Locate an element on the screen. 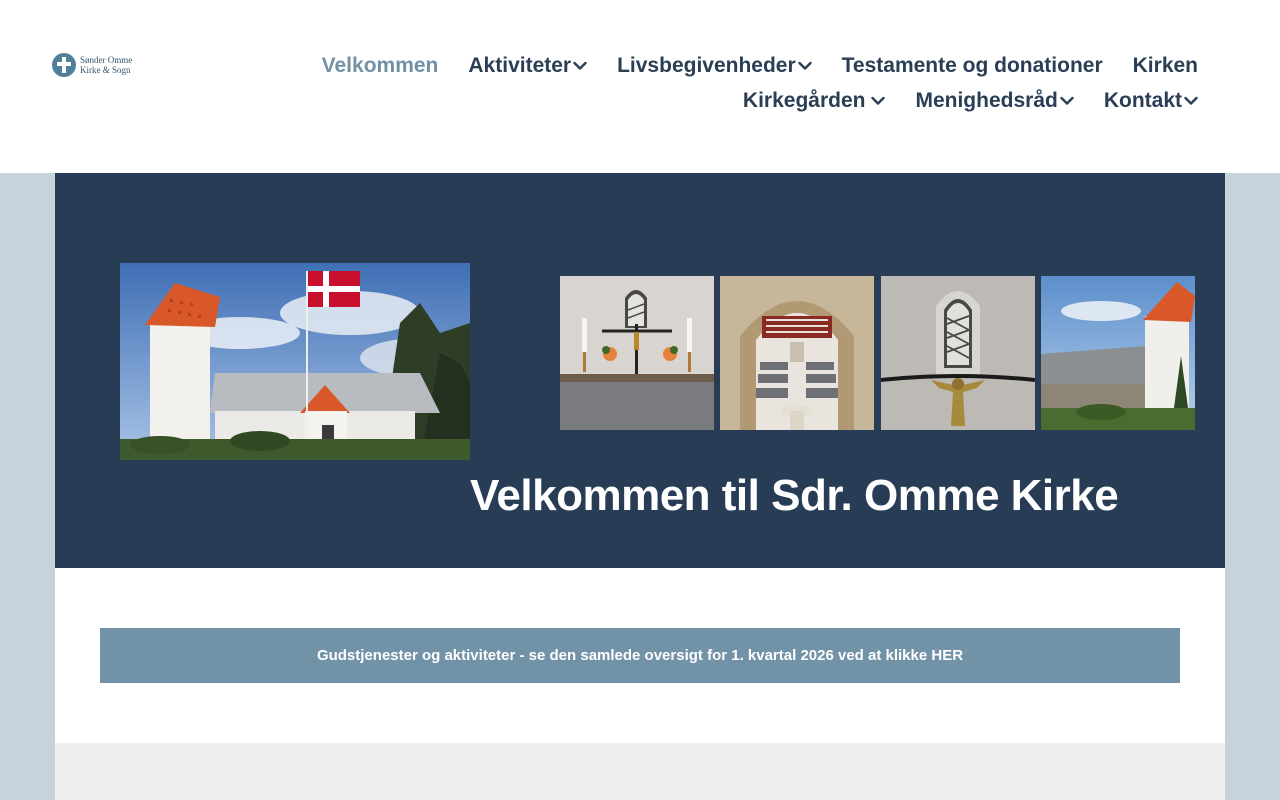  church-exterior-photo is located at coordinates (295, 361).